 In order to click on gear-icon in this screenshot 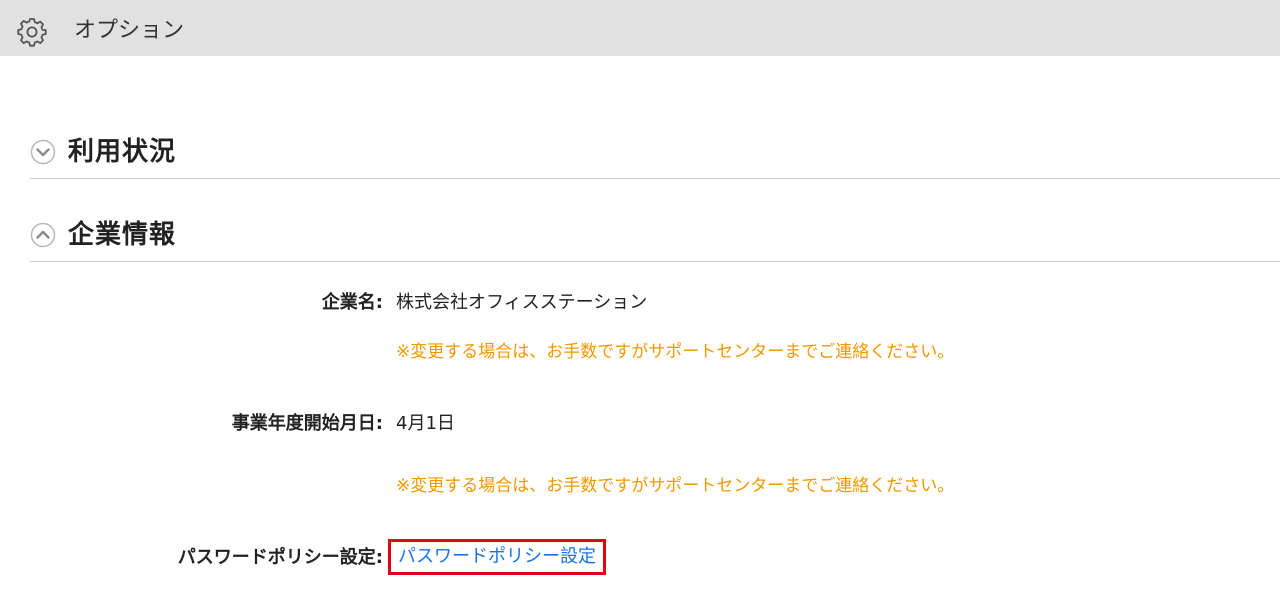, I will do `click(32, 32)`.